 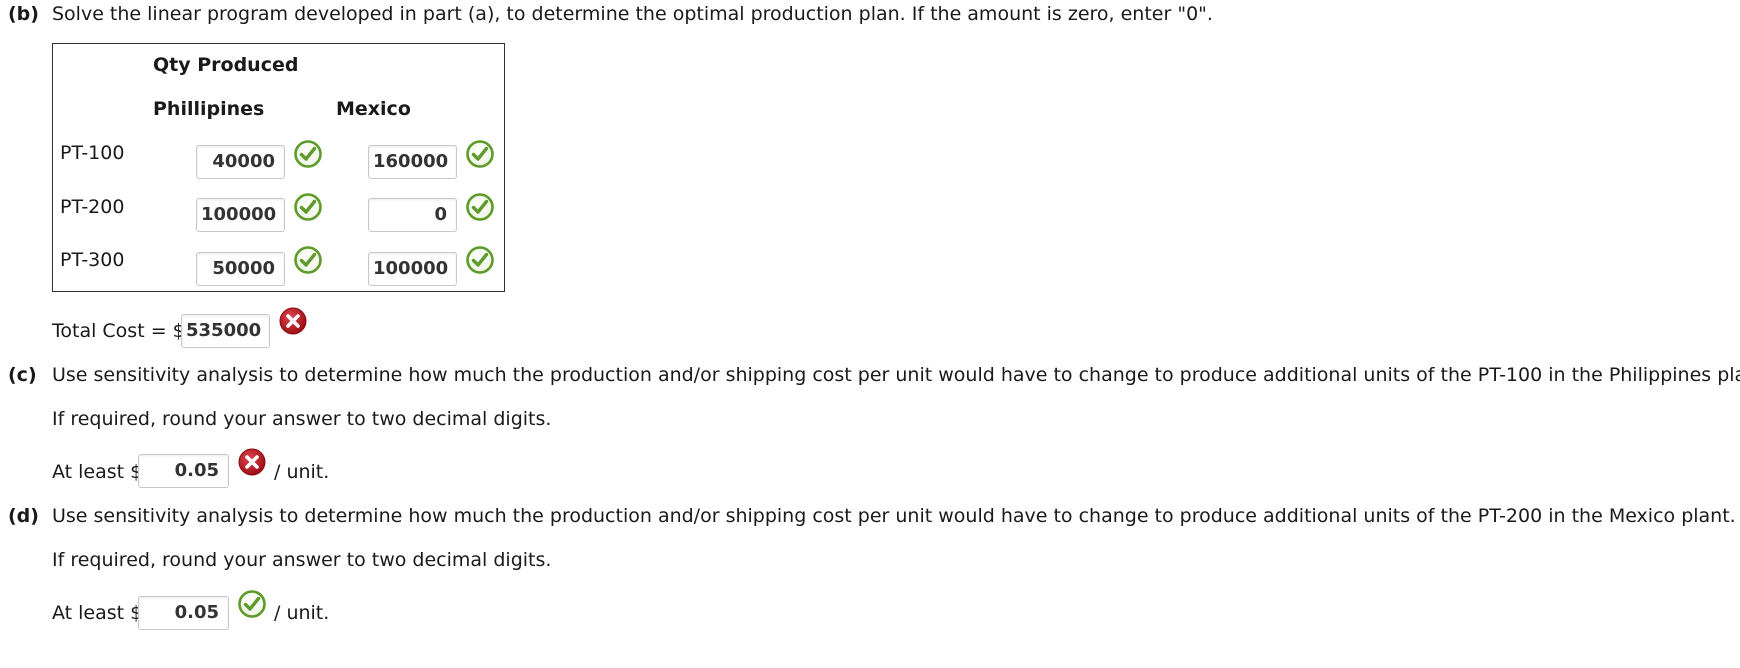 I want to click on part-d-answer-input: 0.05, so click(x=183, y=613).